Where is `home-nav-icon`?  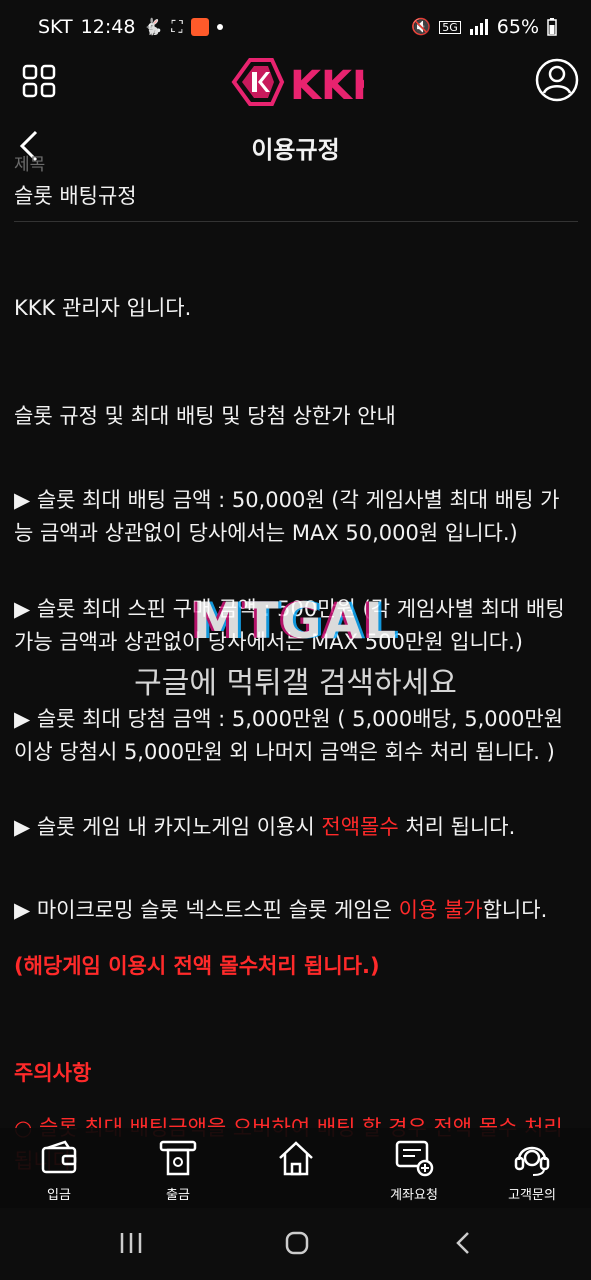 home-nav-icon is located at coordinates (297, 1243).